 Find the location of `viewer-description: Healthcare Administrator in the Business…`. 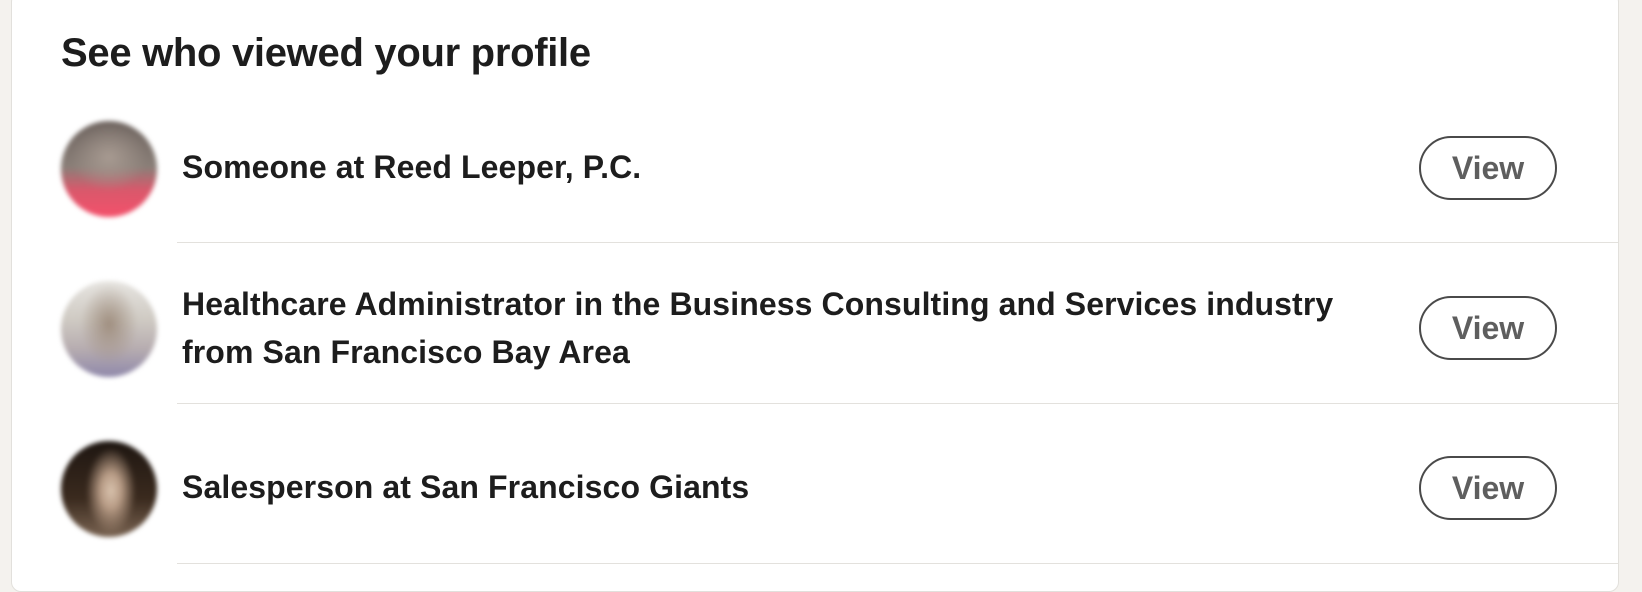

viewer-description: Healthcare Administrator in the Business… is located at coordinates (797, 328).